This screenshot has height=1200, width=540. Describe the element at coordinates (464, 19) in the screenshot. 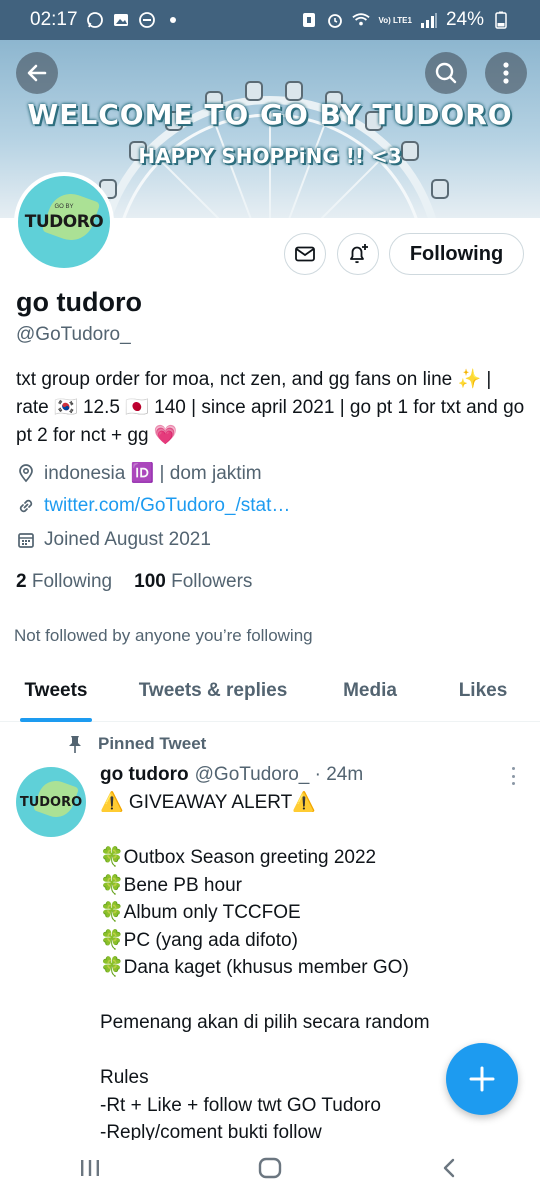

I see `battery-percent: 24%` at that location.